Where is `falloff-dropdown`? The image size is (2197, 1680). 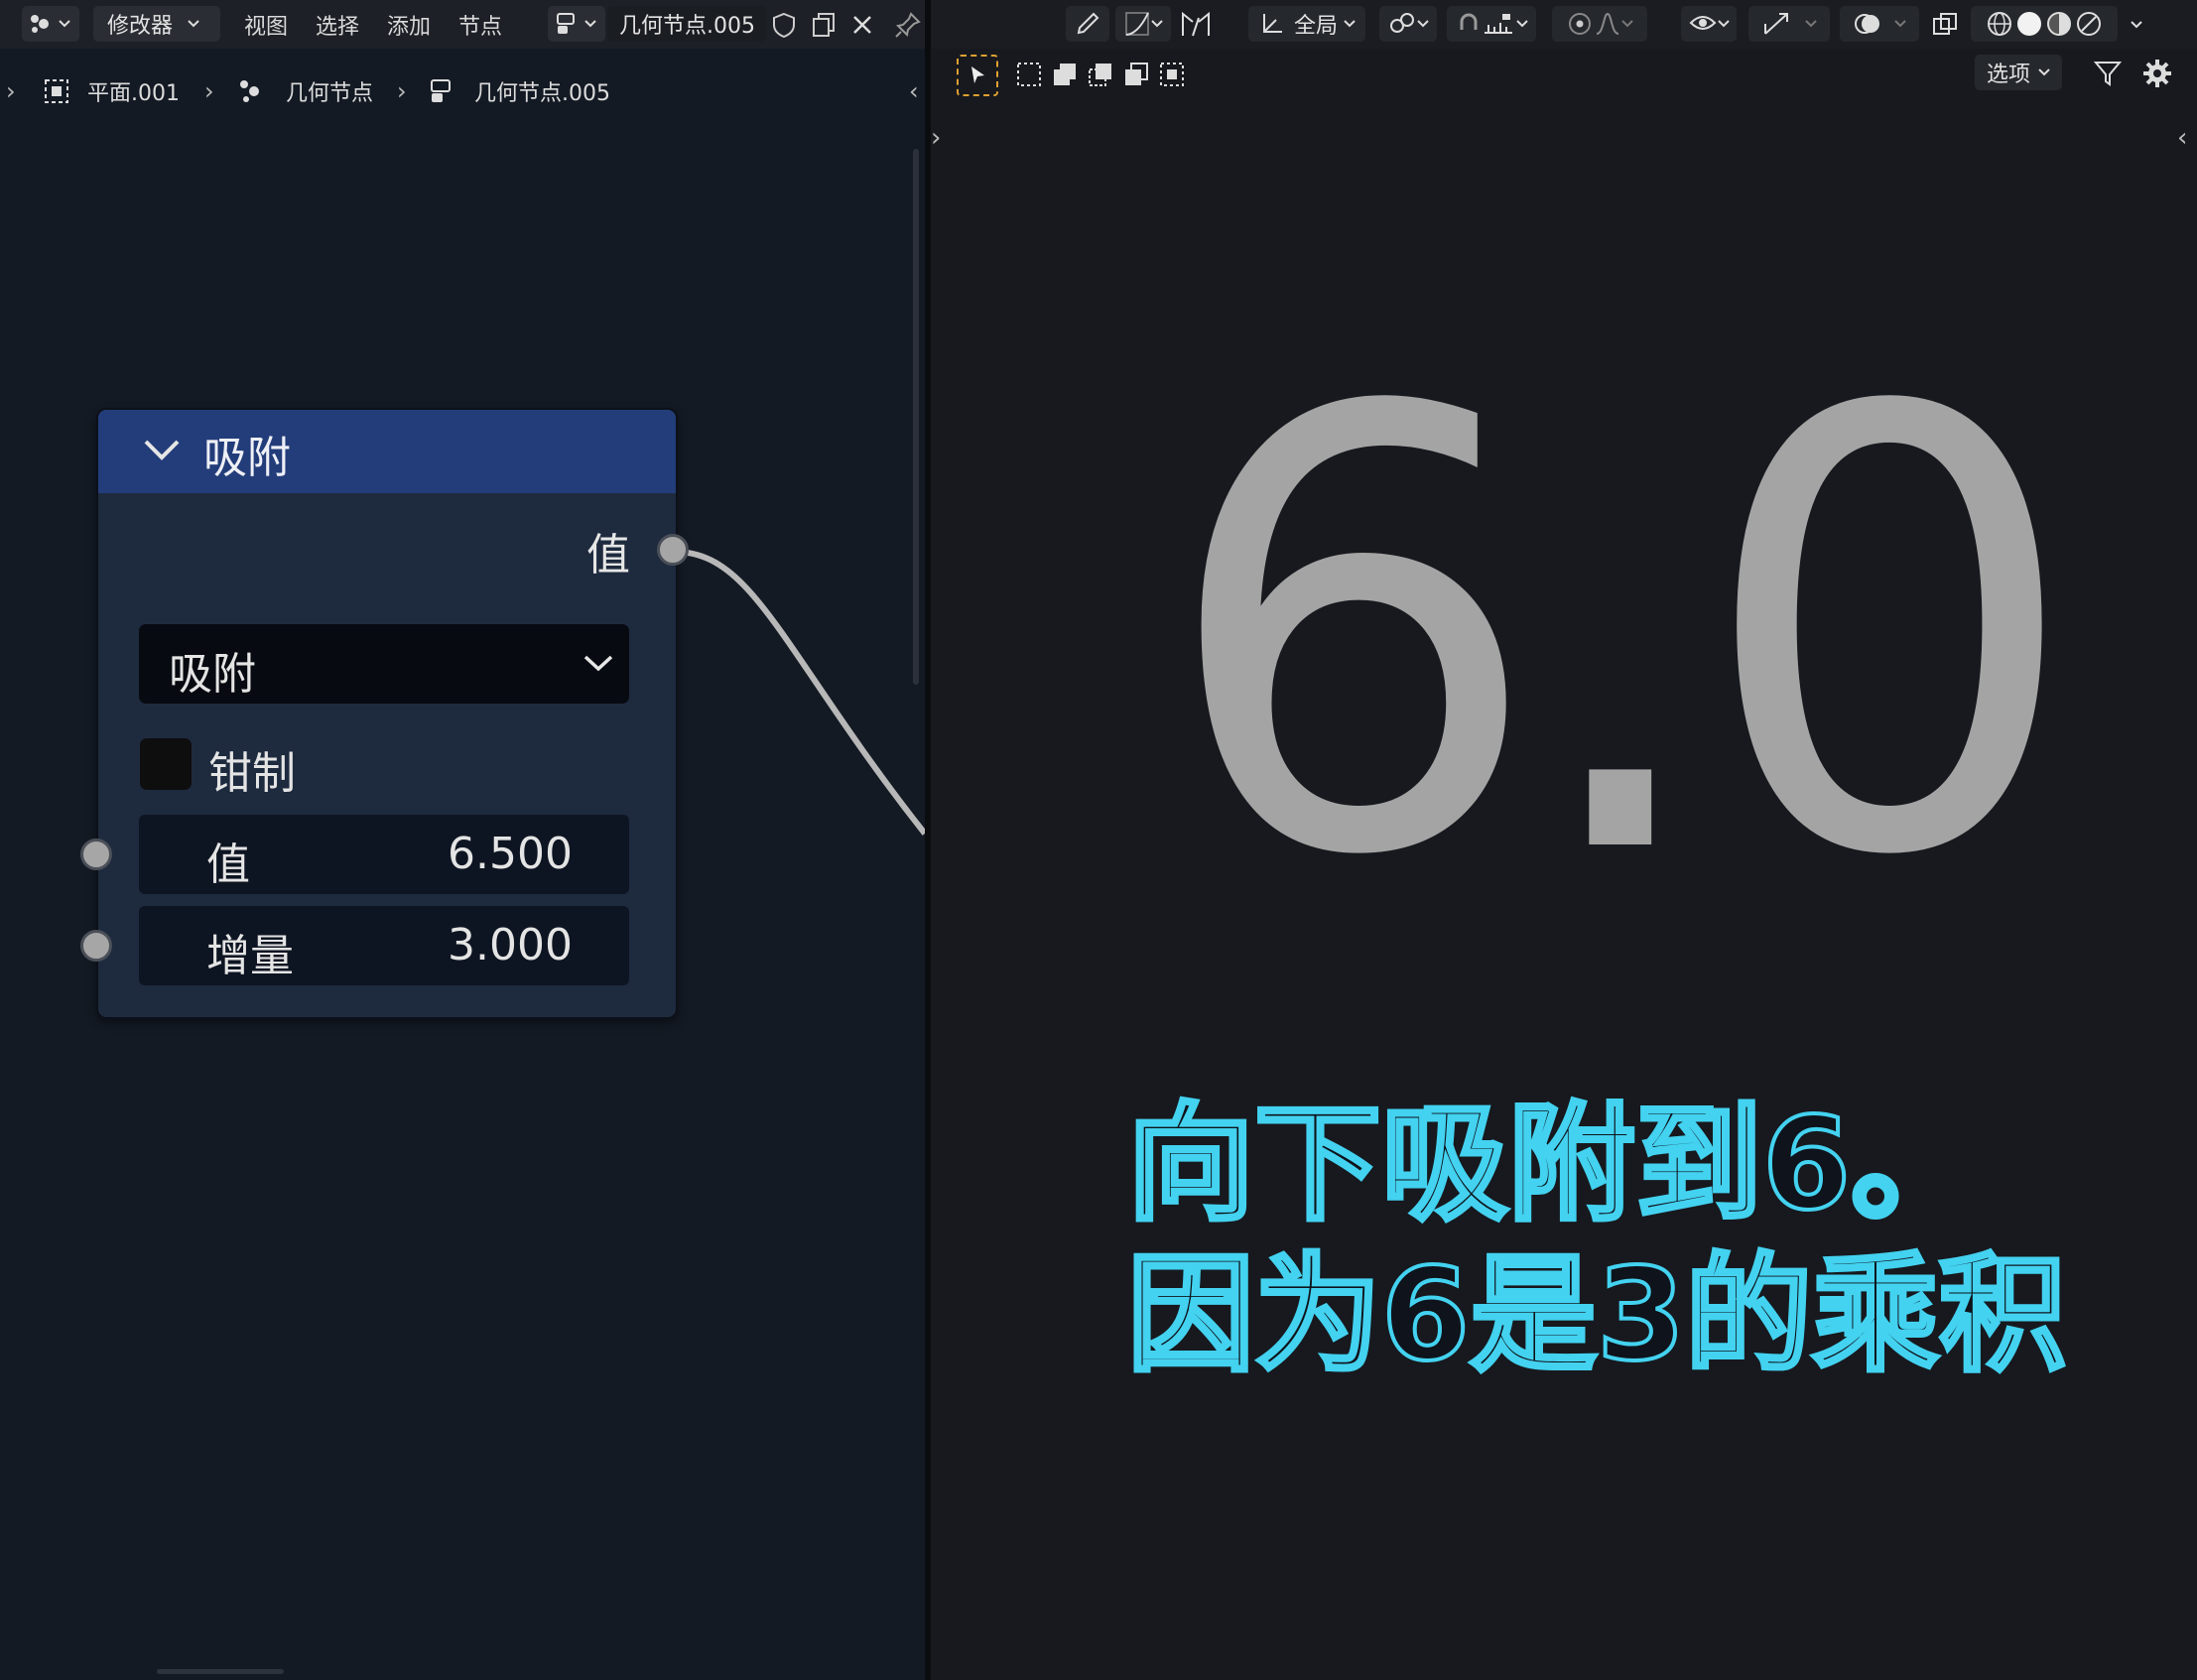 falloff-dropdown is located at coordinates (1143, 24).